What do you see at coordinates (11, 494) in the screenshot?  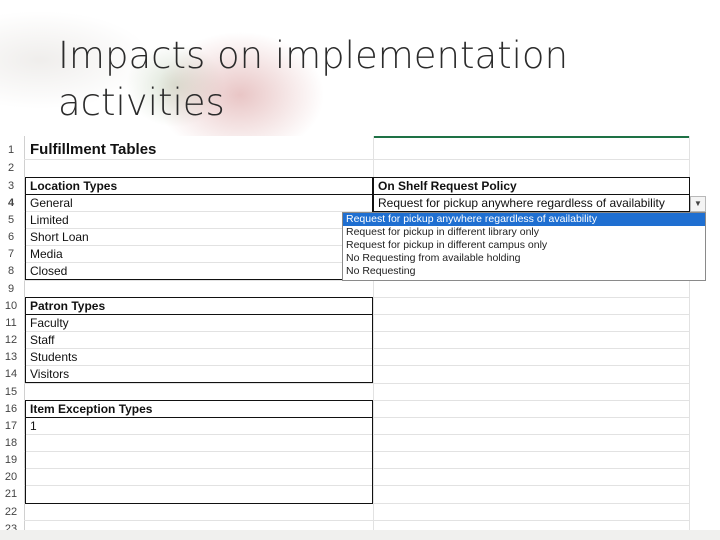 I see `row-number: 21` at bounding box center [11, 494].